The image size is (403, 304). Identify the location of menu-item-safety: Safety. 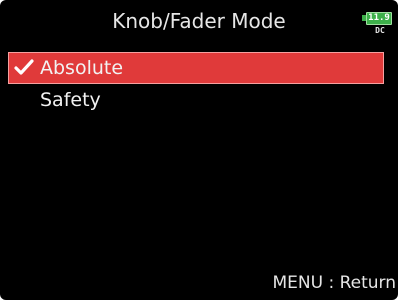
(199, 100).